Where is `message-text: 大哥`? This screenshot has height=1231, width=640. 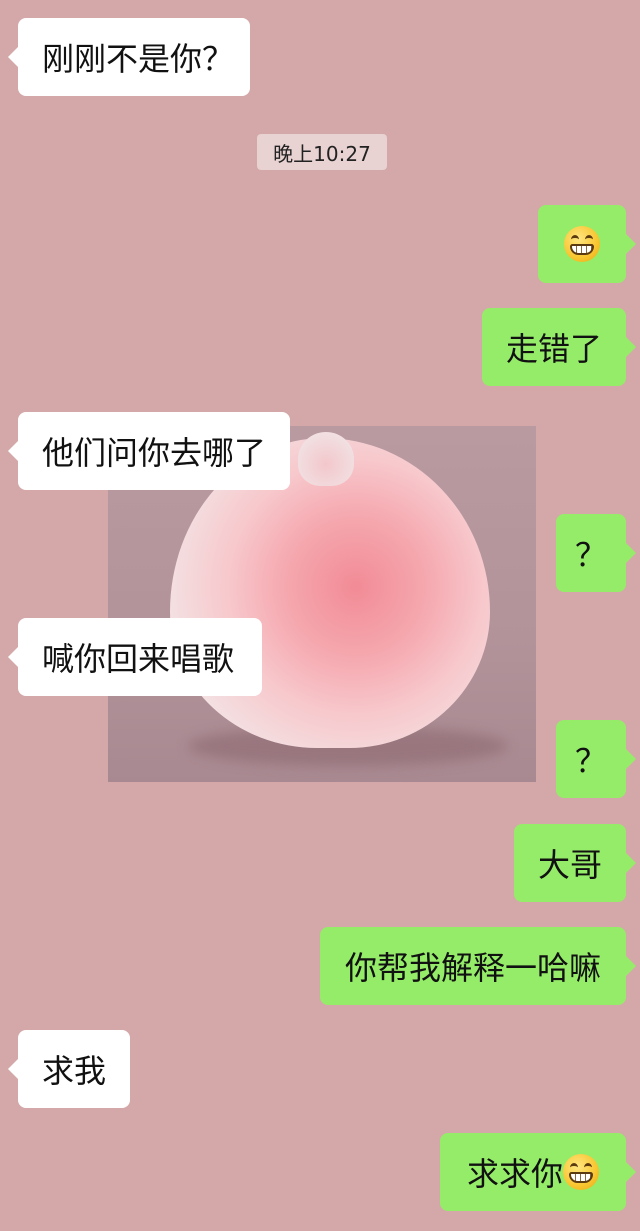 message-text: 大哥 is located at coordinates (570, 865).